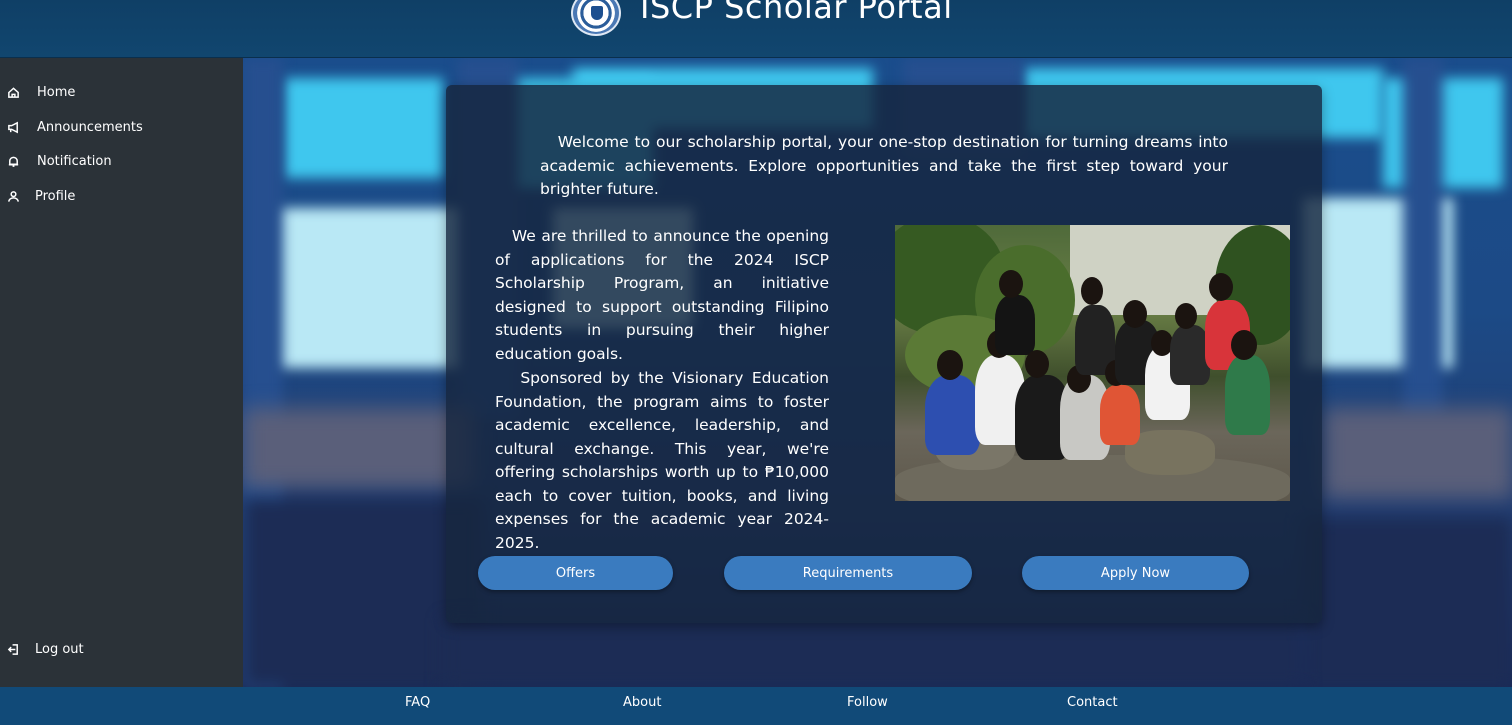 The width and height of the screenshot is (1512, 725). Describe the element at coordinates (13, 650) in the screenshot. I see `logout-icon` at that location.